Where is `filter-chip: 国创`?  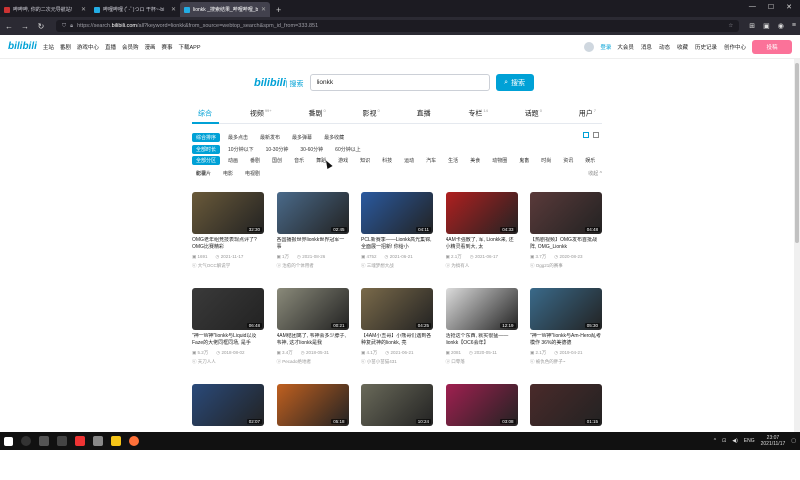
filter-chip: 国创 is located at coordinates (277, 160).